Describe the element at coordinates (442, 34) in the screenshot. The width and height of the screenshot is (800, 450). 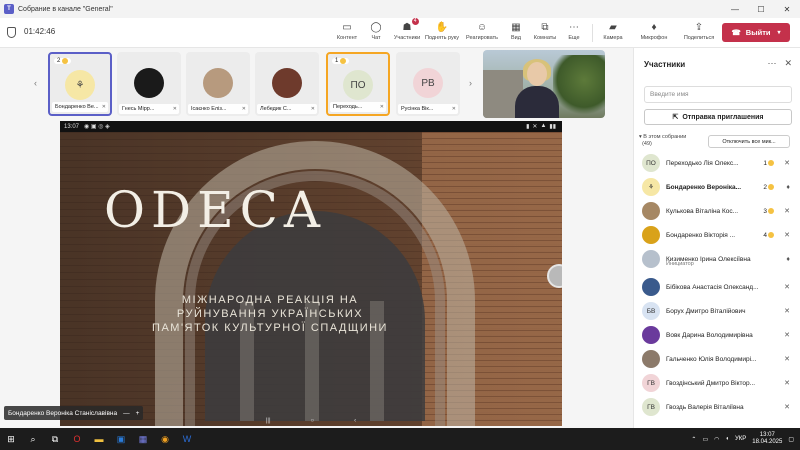
I see `raise-hand-button: ✋ Поднять руку` at that location.